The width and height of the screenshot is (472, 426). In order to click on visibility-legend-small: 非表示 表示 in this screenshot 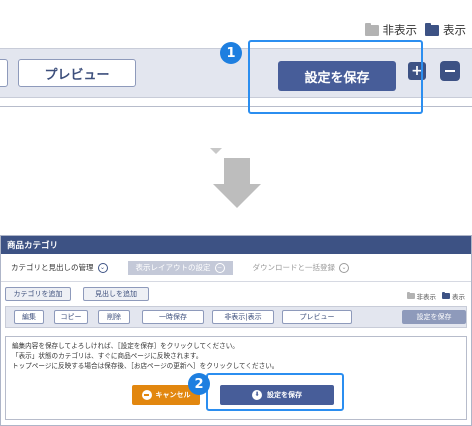, I will do `click(435, 296)`.